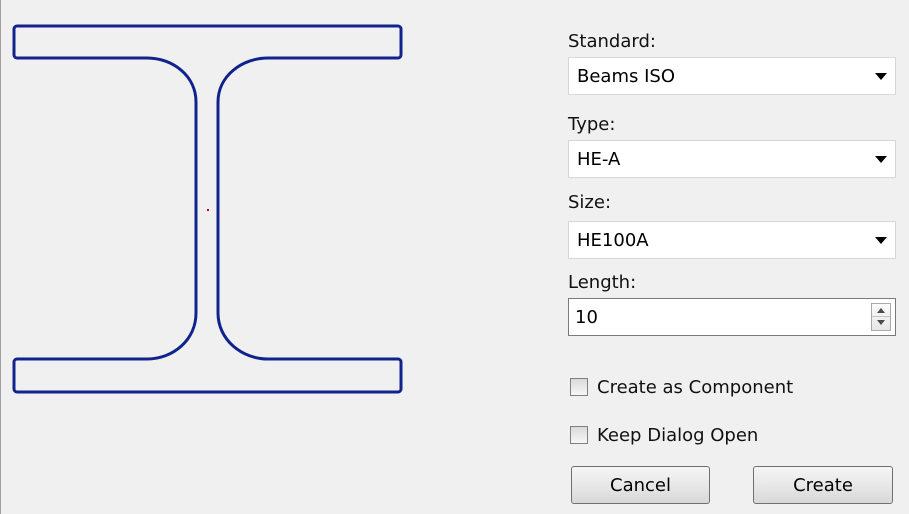 The image size is (909, 514). I want to click on type-select-value: HE-A, so click(599, 159).